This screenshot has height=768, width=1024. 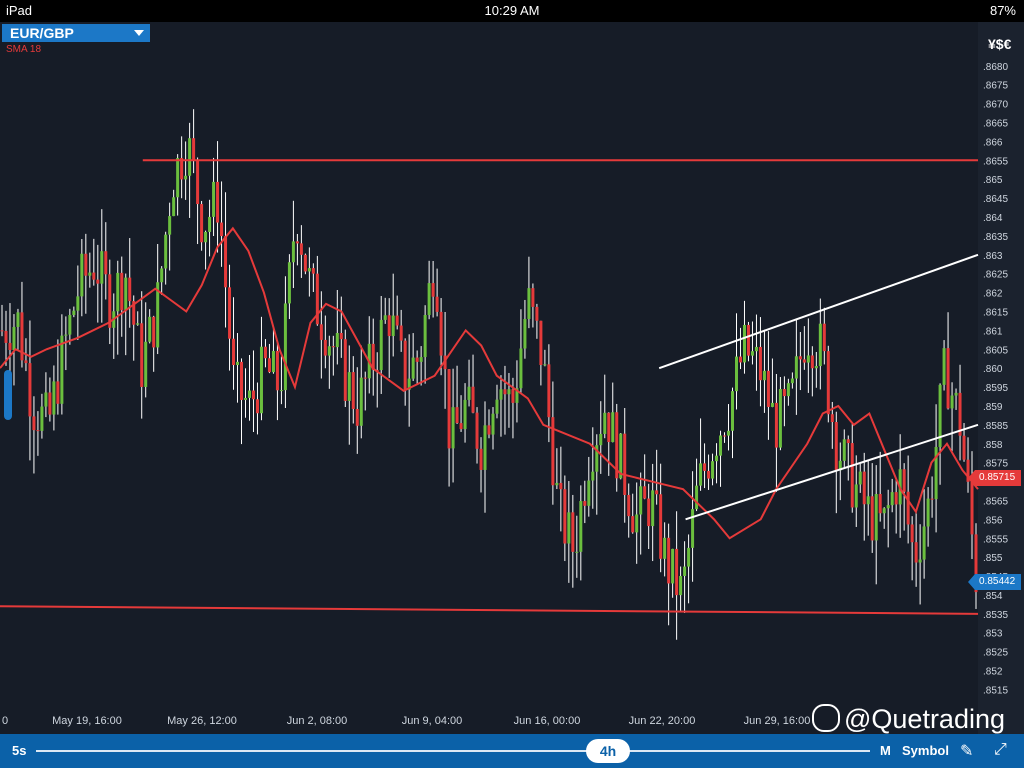 What do you see at coordinates (453, 751) in the screenshot?
I see `timeframe-slider` at bounding box center [453, 751].